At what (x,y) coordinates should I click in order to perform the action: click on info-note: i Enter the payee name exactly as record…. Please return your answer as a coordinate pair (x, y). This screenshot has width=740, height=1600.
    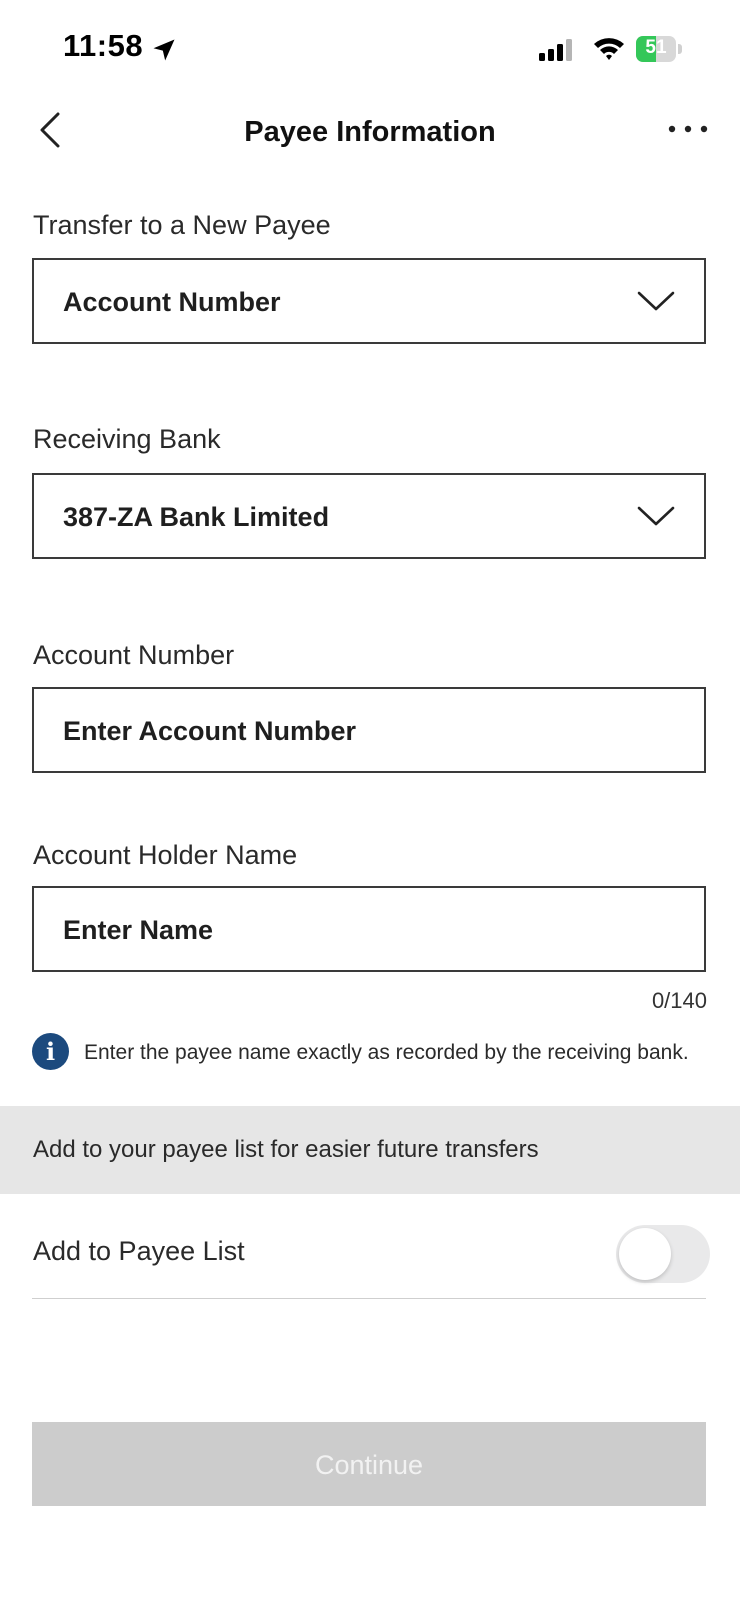
    Looking at the image, I should click on (377, 1053).